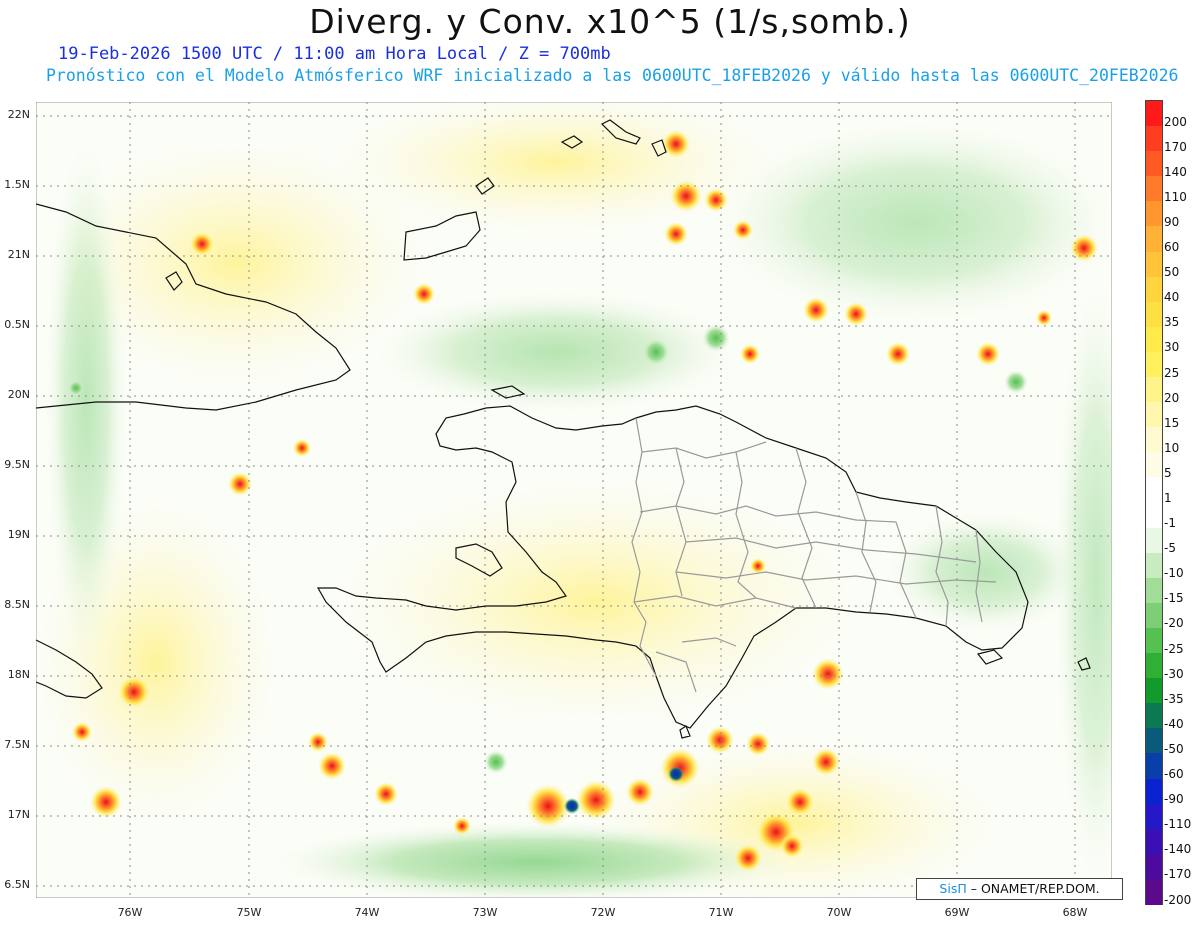 This screenshot has height=927, width=1200. Describe the element at coordinates (18, 114) in the screenshot. I see `lat-label: 22N` at that location.